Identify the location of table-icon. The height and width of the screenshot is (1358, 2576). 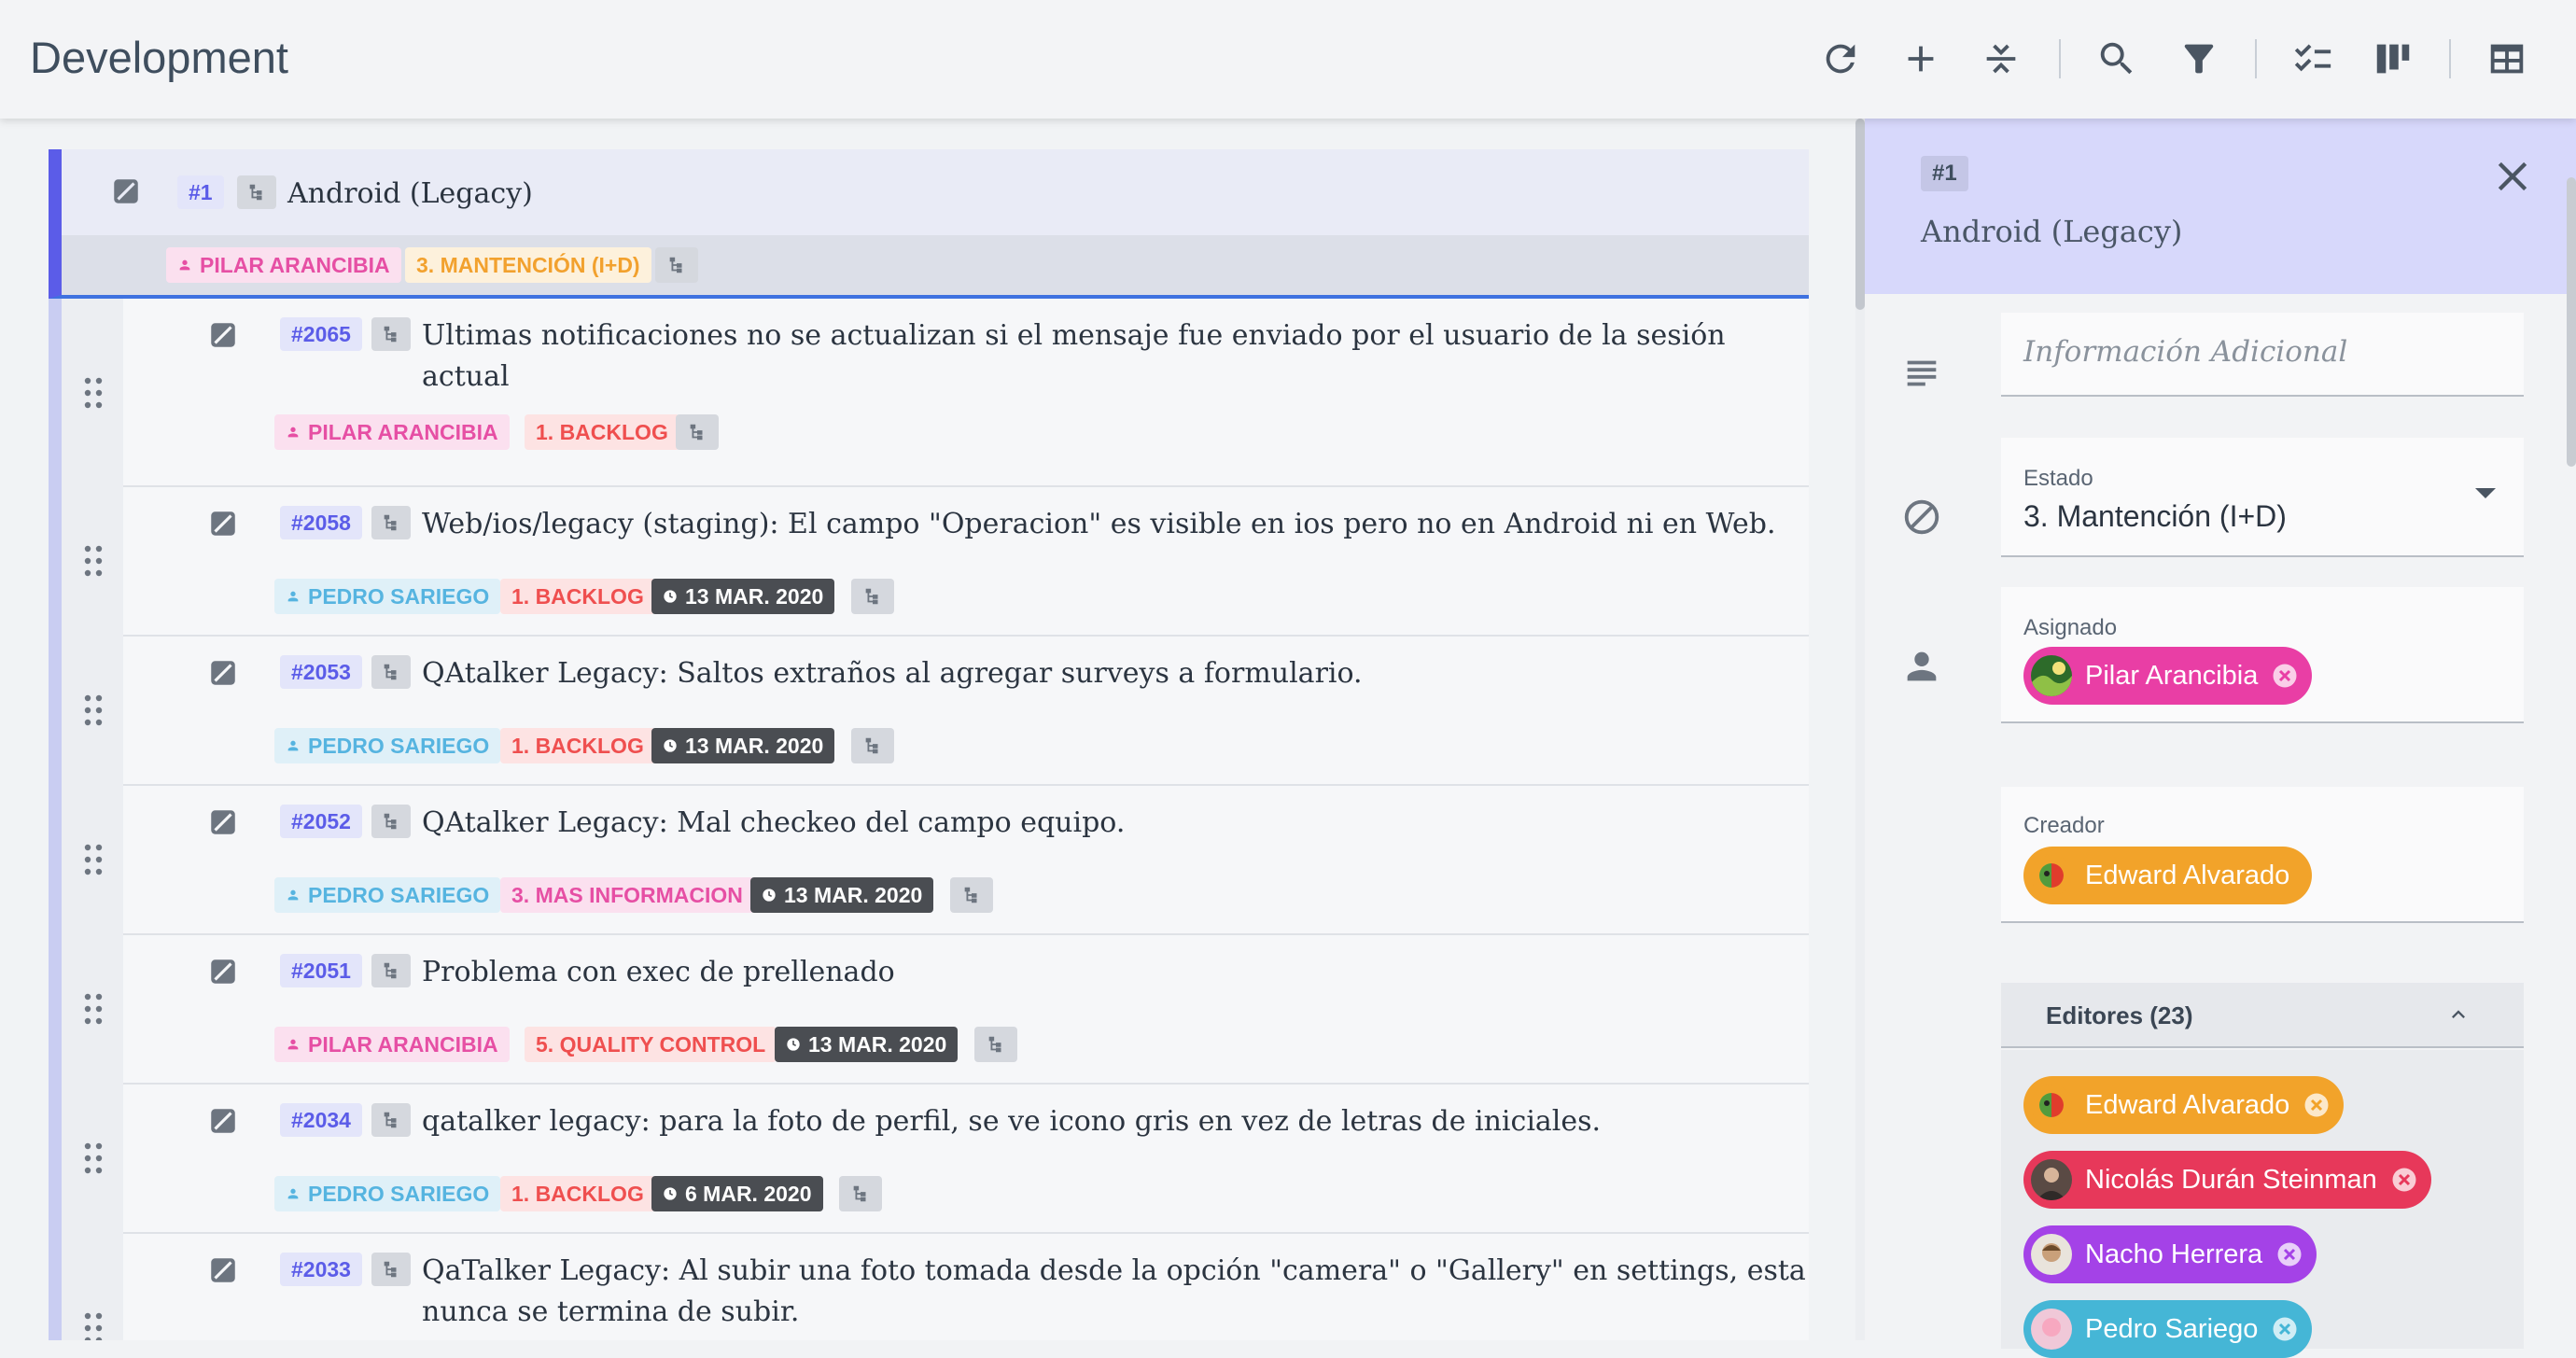
(2507, 59).